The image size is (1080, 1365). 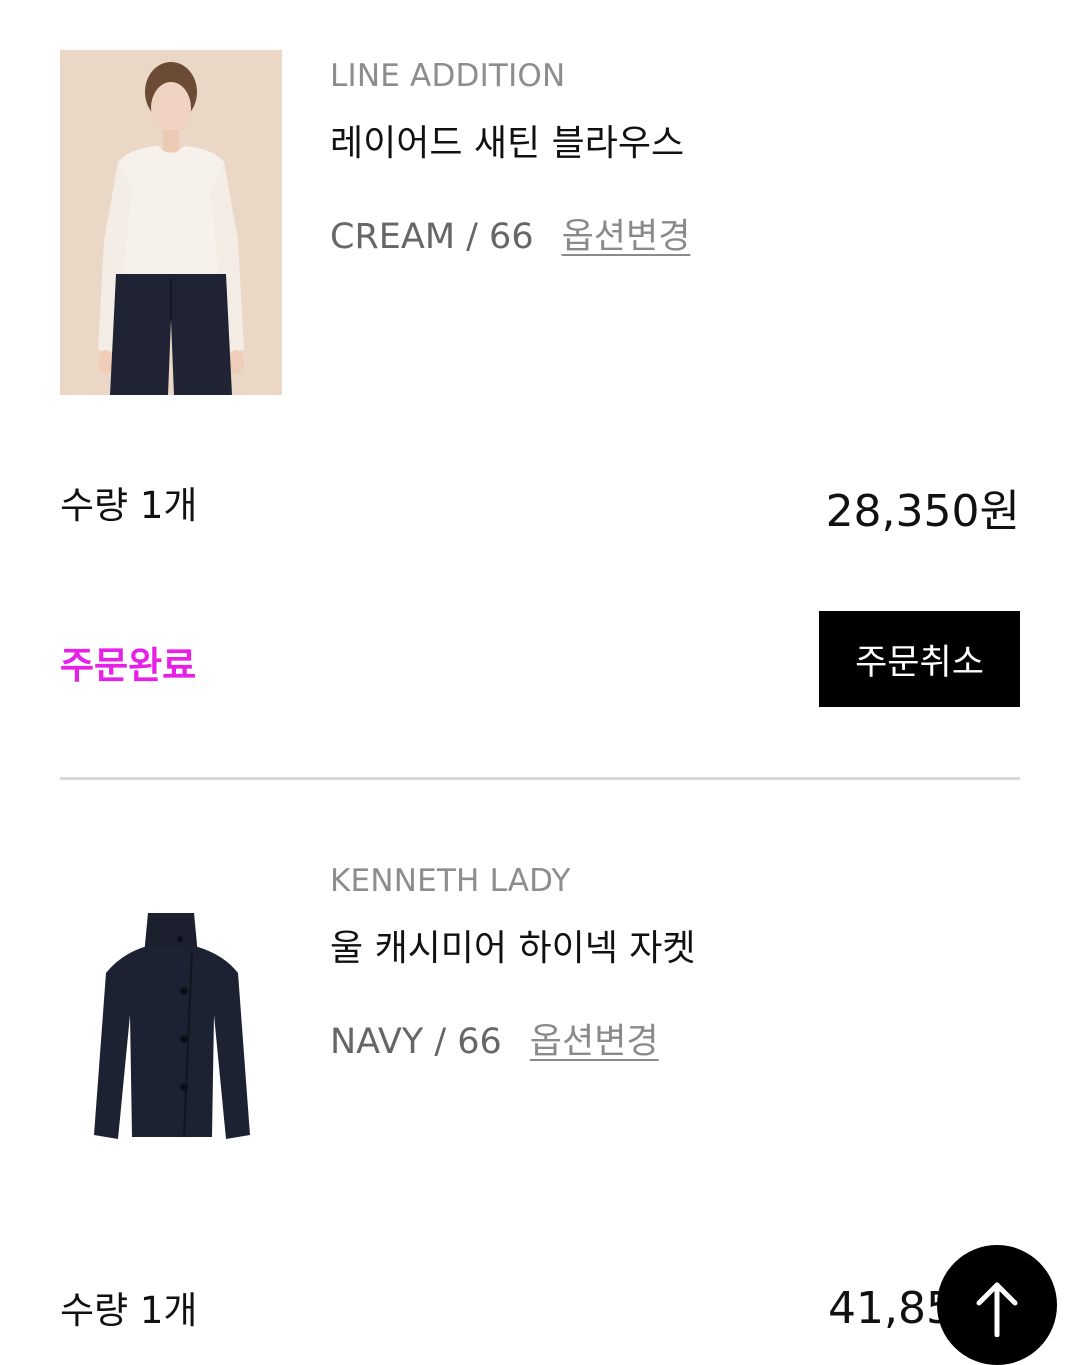 I want to click on scroll-top-button, so click(x=997, y=1305).